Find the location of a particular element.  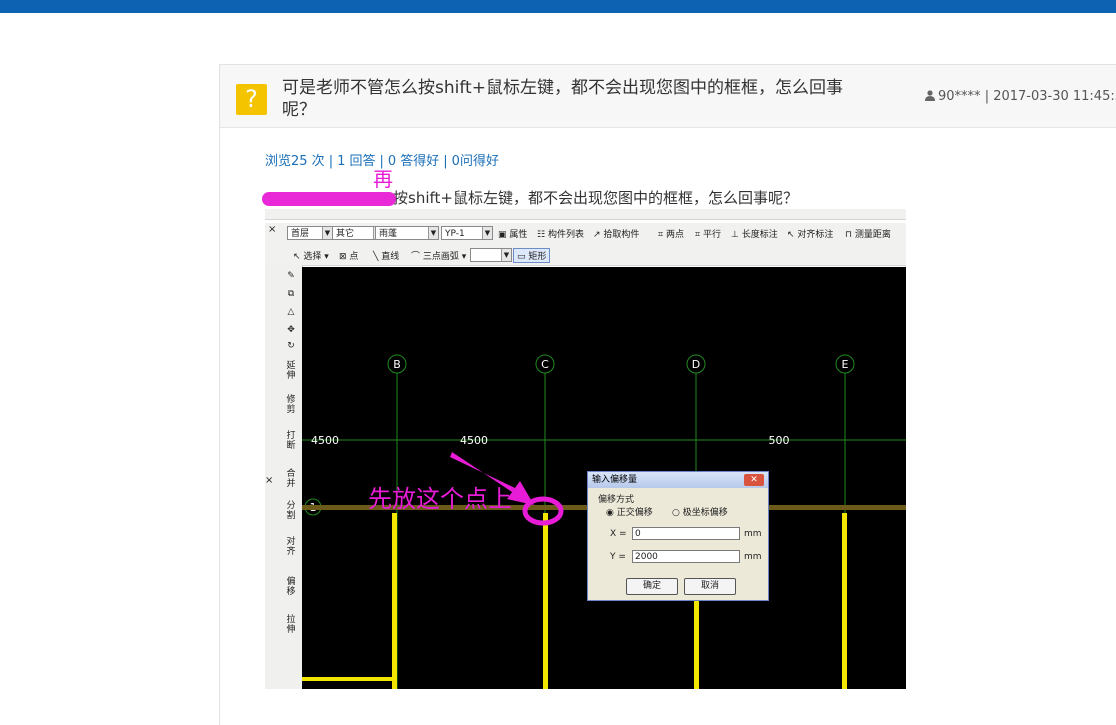

pick-component-button: ↗ 拾取构件 is located at coordinates (616, 233).